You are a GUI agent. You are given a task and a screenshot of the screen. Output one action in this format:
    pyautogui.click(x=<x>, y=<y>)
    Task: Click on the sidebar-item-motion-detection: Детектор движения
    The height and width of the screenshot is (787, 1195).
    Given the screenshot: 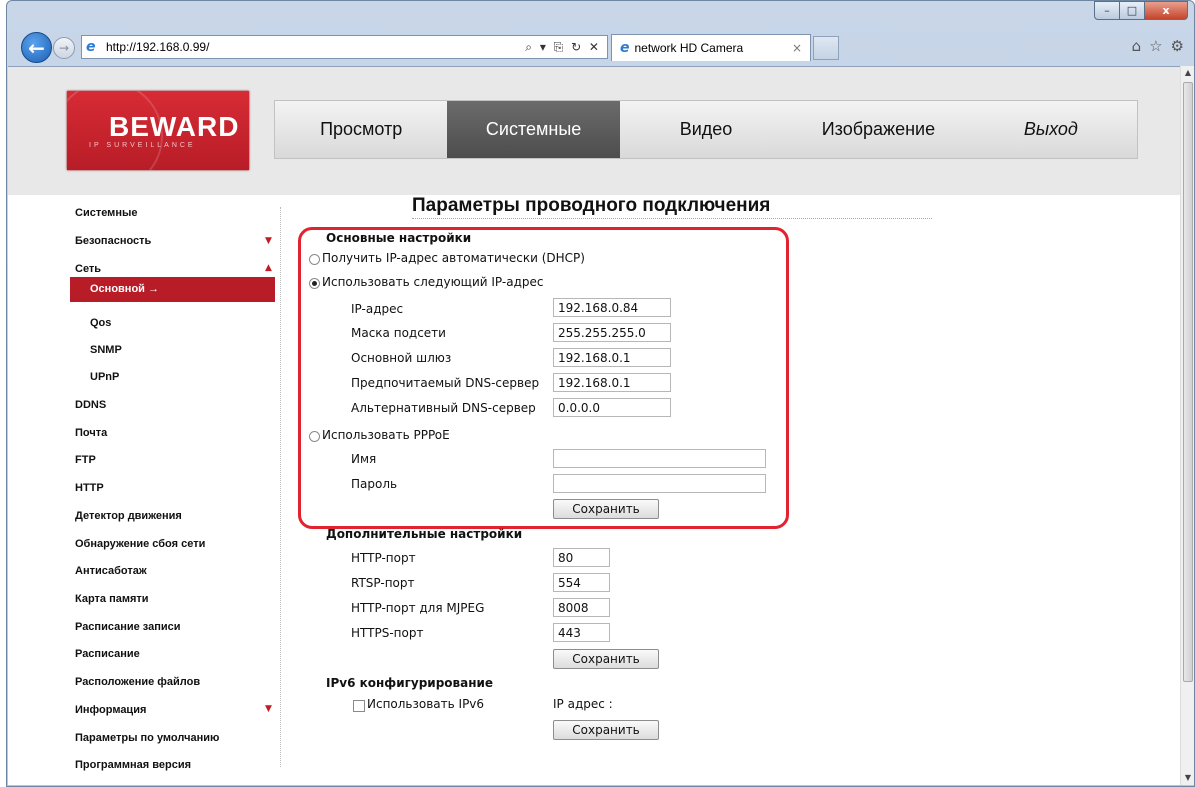 What is the action you would take?
    pyautogui.click(x=128, y=516)
    